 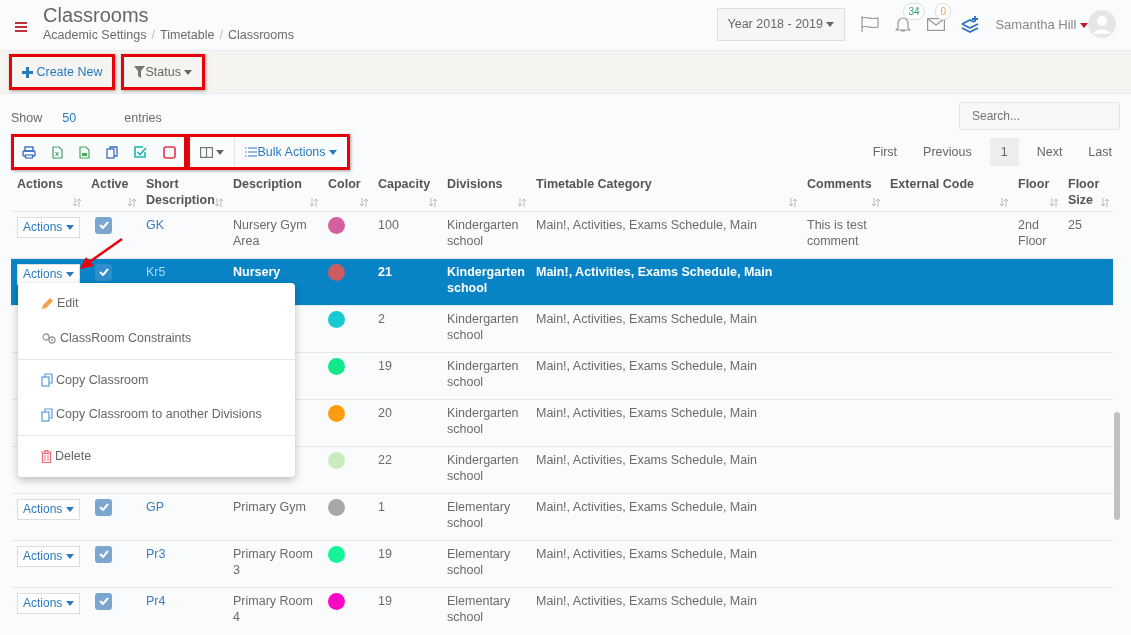 I want to click on breadcrumb-item: Classrooms, so click(x=260, y=35).